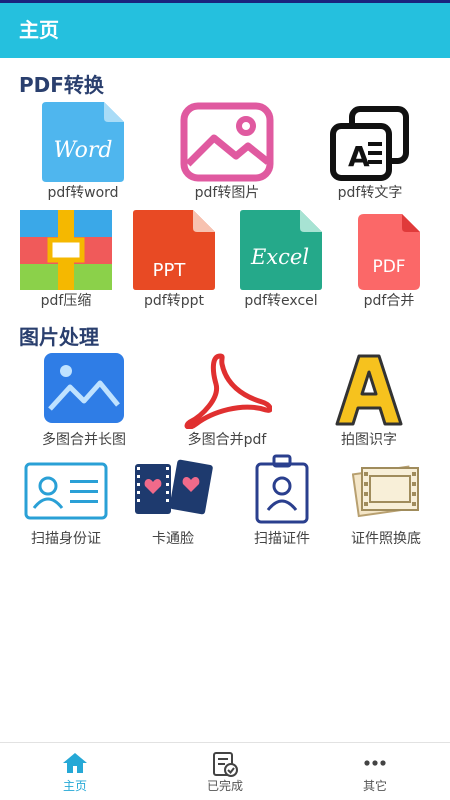  I want to click on svg-text: A, so click(359, 156).